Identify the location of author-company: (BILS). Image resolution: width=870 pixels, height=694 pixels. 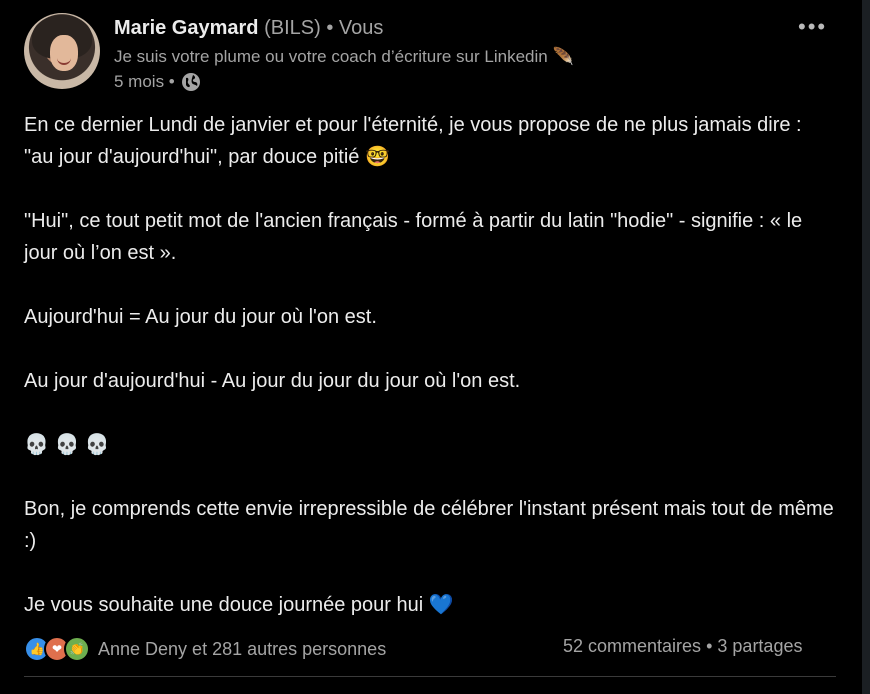
(292, 28).